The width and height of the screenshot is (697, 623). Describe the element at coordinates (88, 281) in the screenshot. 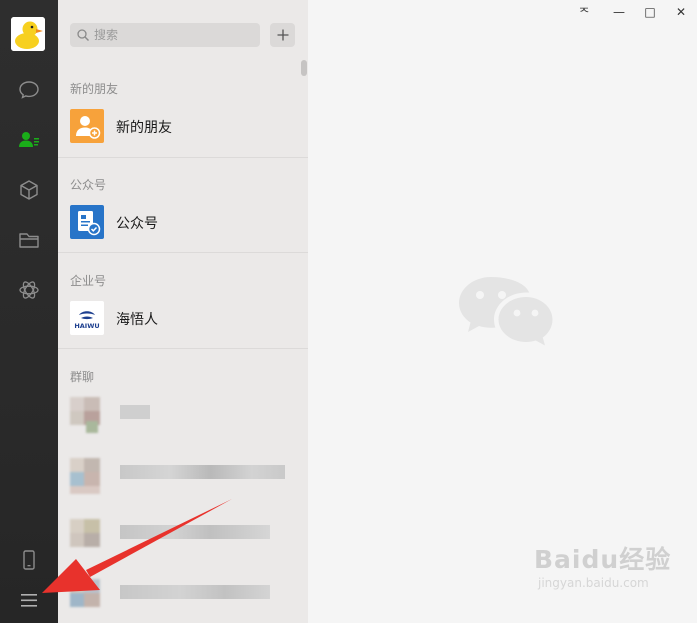

I see `section-header-enterprise: 企业号` at that location.